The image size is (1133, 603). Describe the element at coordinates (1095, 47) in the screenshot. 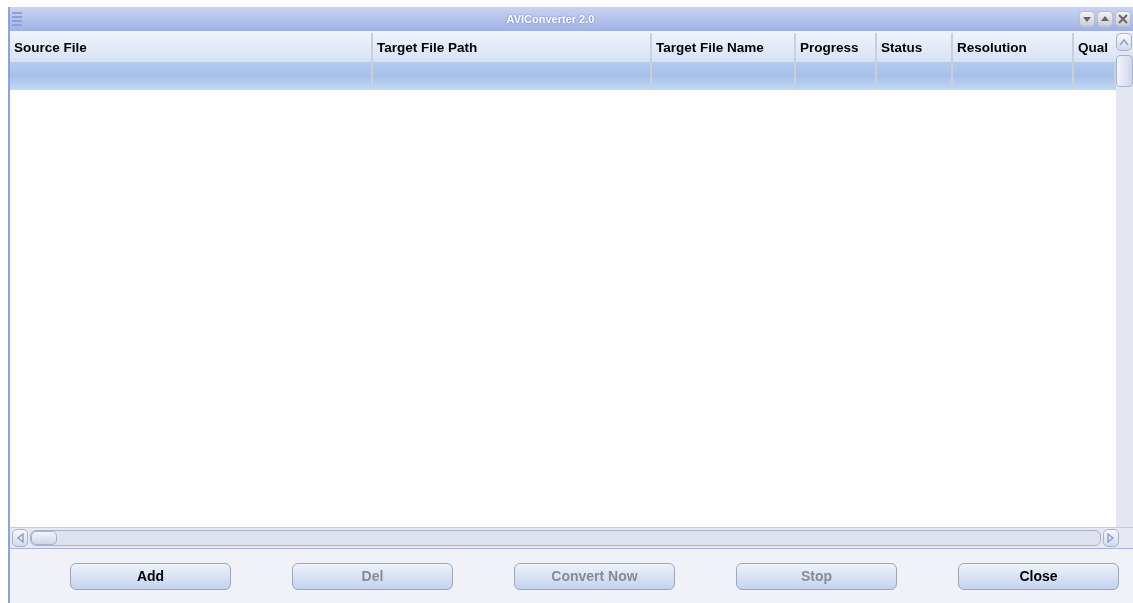

I see `column-header: Qual` at that location.